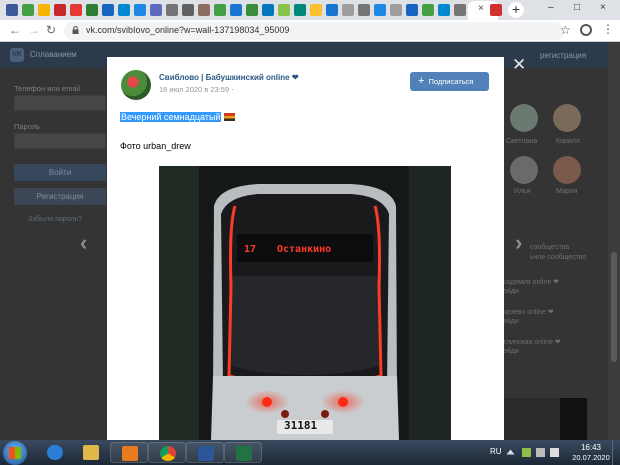  What do you see at coordinates (91, 452) in the screenshot?
I see `taskbar-explorer` at bounding box center [91, 452].